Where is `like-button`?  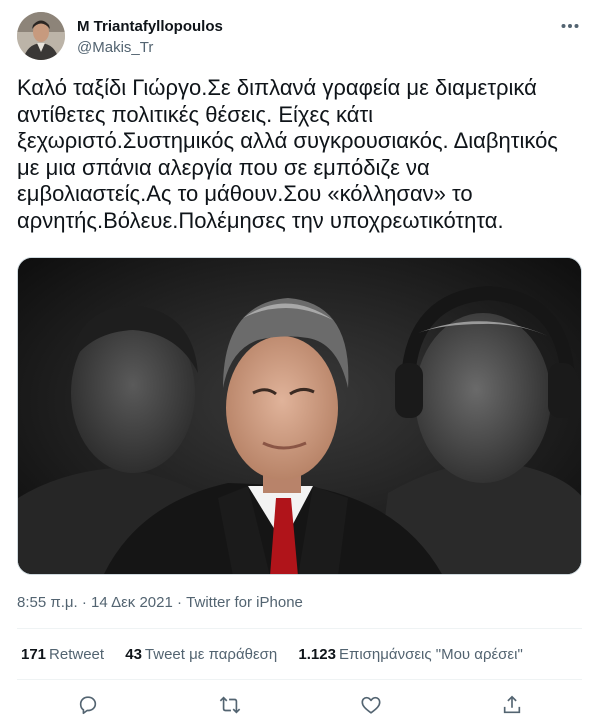 like-button is located at coordinates (371, 705).